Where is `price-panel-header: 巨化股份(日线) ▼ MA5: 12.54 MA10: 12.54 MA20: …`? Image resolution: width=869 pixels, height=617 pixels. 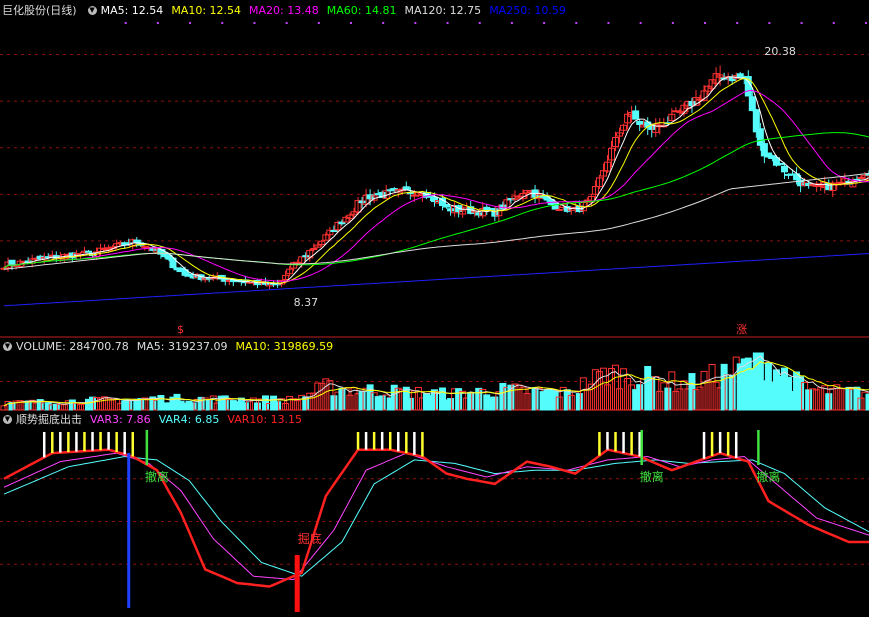 price-panel-header: 巨化股份(日线) ▼ MA5: 12.54 MA10: 12.54 MA20: … is located at coordinates (287, 10).